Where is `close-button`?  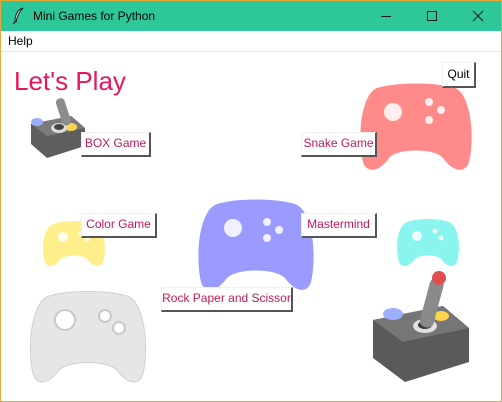 close-button is located at coordinates (478, 16).